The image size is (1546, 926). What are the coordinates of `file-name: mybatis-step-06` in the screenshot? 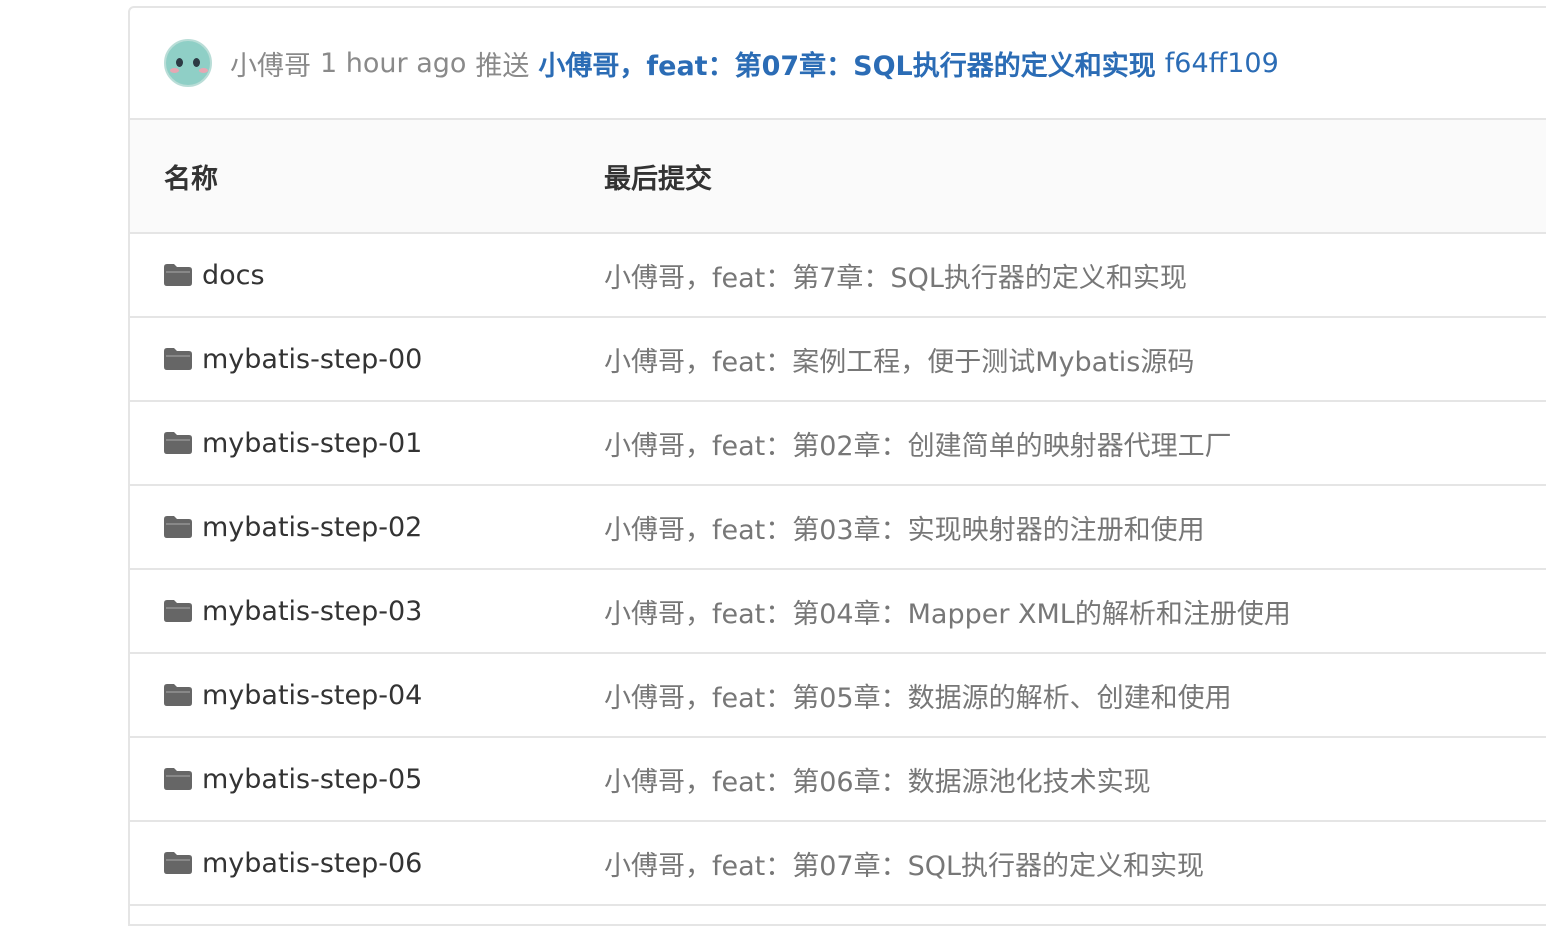 It's located at (312, 863).